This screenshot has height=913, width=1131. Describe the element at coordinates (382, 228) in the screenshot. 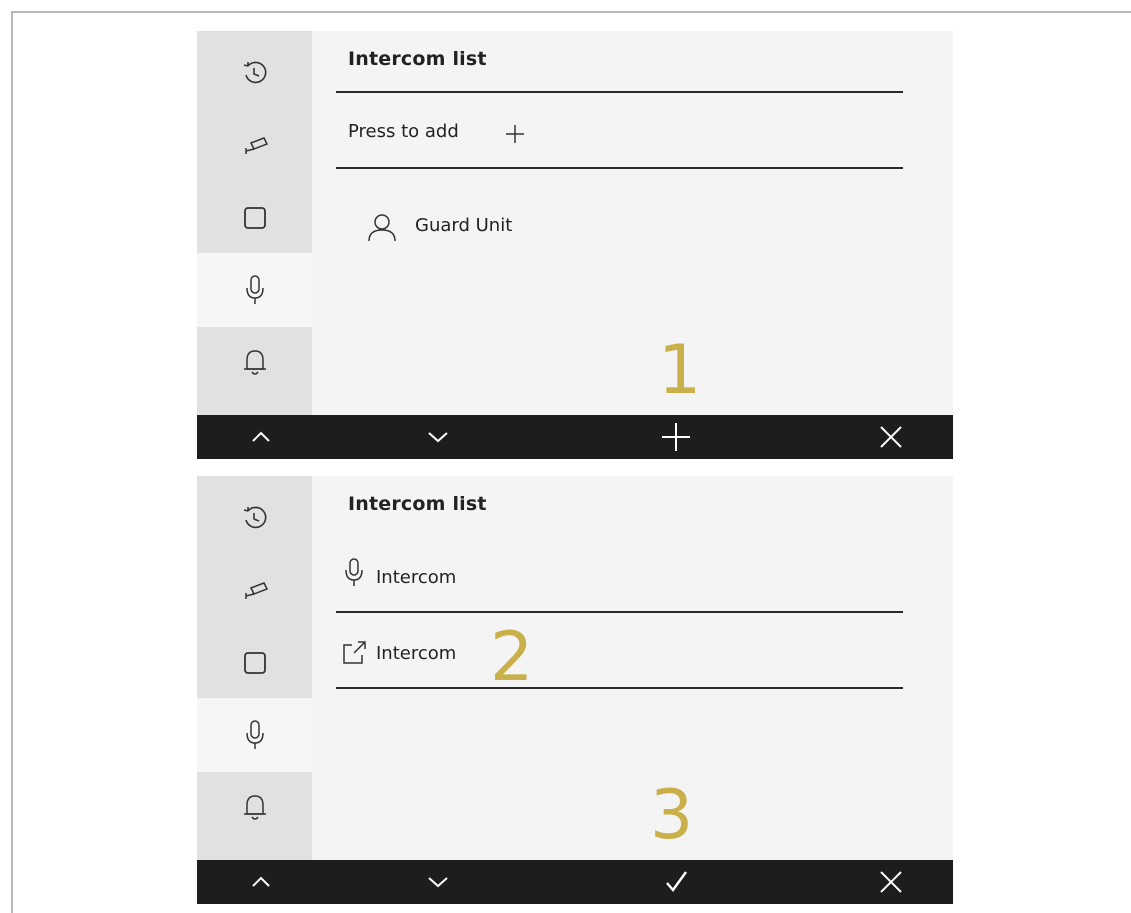

I see `person-icon` at that location.